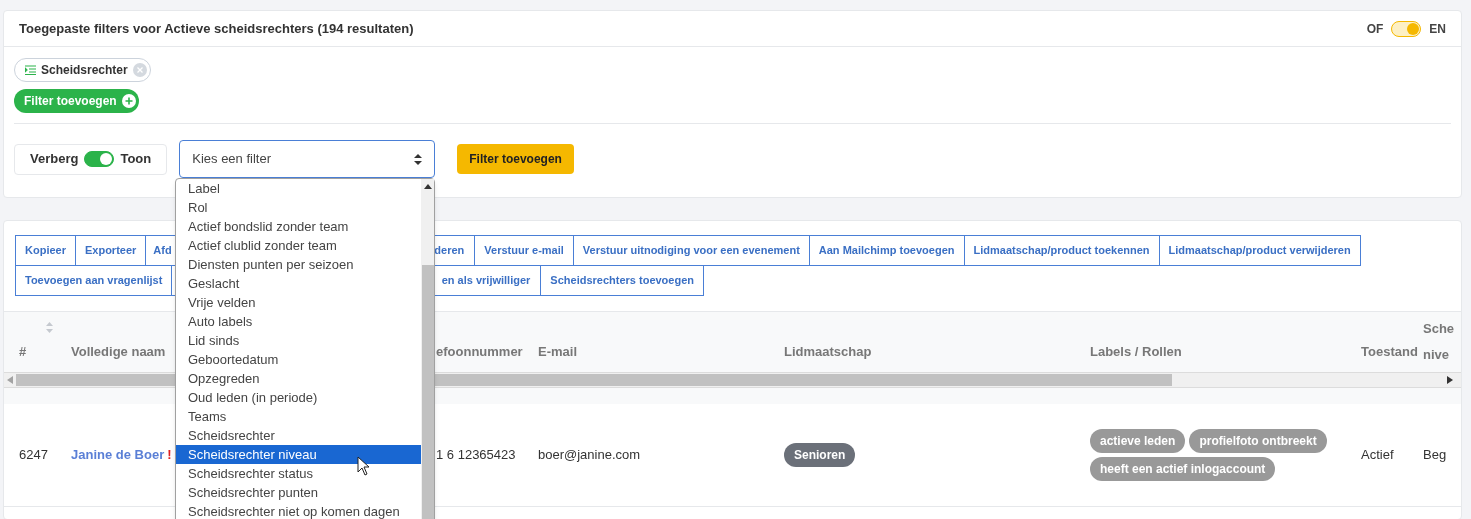  Describe the element at coordinates (1061, 250) in the screenshot. I see `action-button: Lidmaatschap/product toekennen` at that location.